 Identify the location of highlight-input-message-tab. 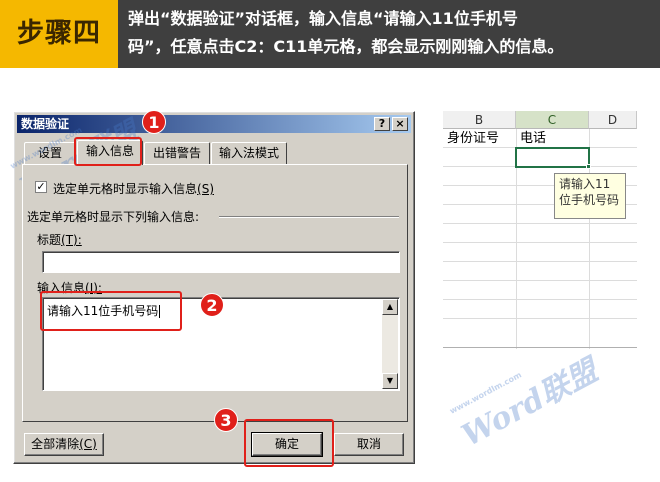
(108, 151).